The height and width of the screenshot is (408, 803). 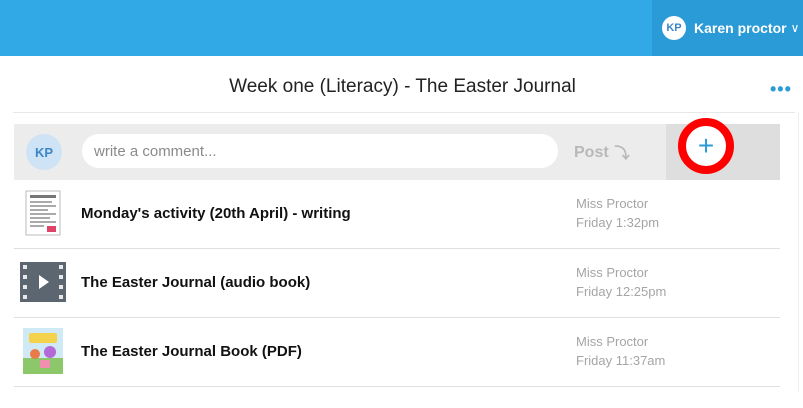 What do you see at coordinates (216, 213) in the screenshot?
I see `item-title: Monday's activity (20th April) - writing` at bounding box center [216, 213].